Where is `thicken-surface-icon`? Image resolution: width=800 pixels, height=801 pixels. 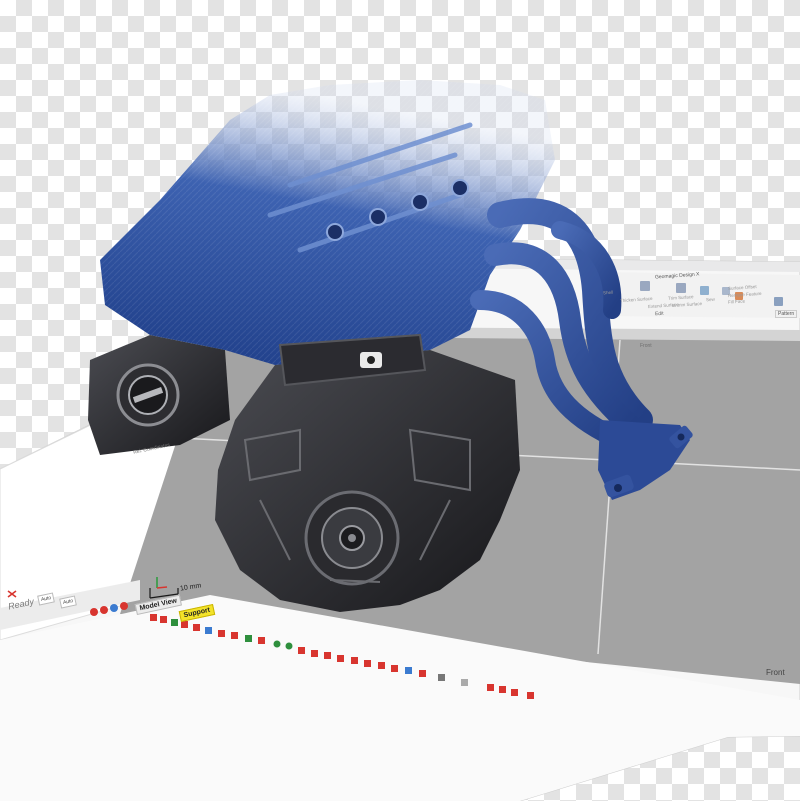 thicken-surface-icon is located at coordinates (645, 286).